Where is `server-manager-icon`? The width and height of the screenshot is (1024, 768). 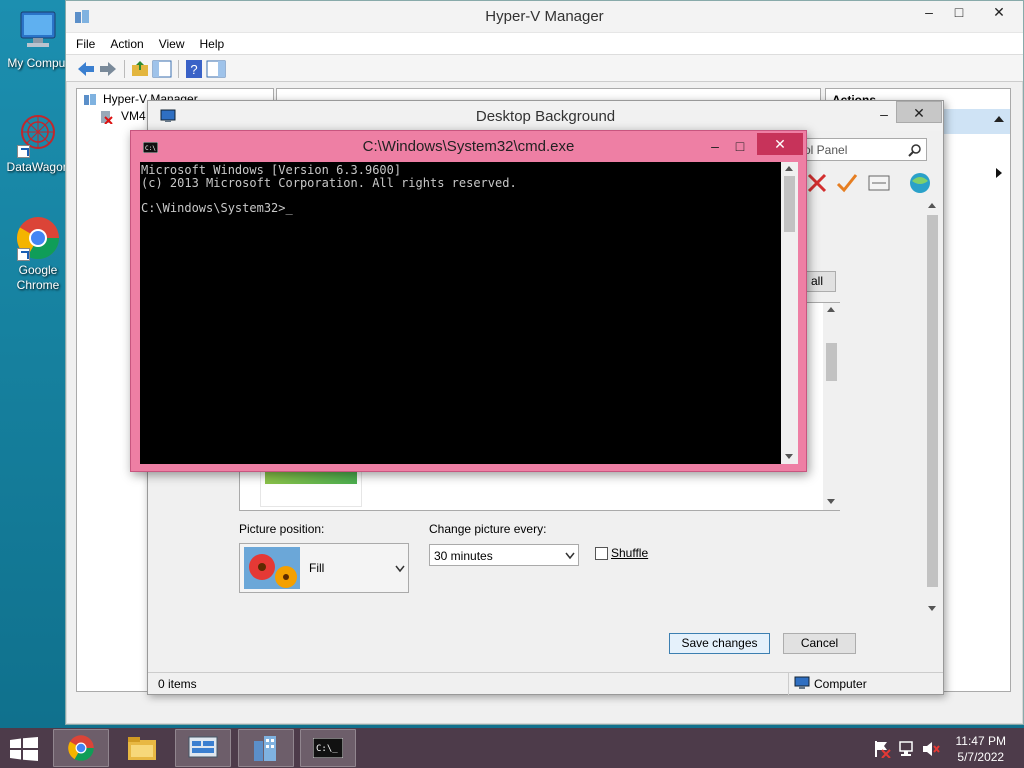 server-manager-icon is located at coordinates (203, 747).